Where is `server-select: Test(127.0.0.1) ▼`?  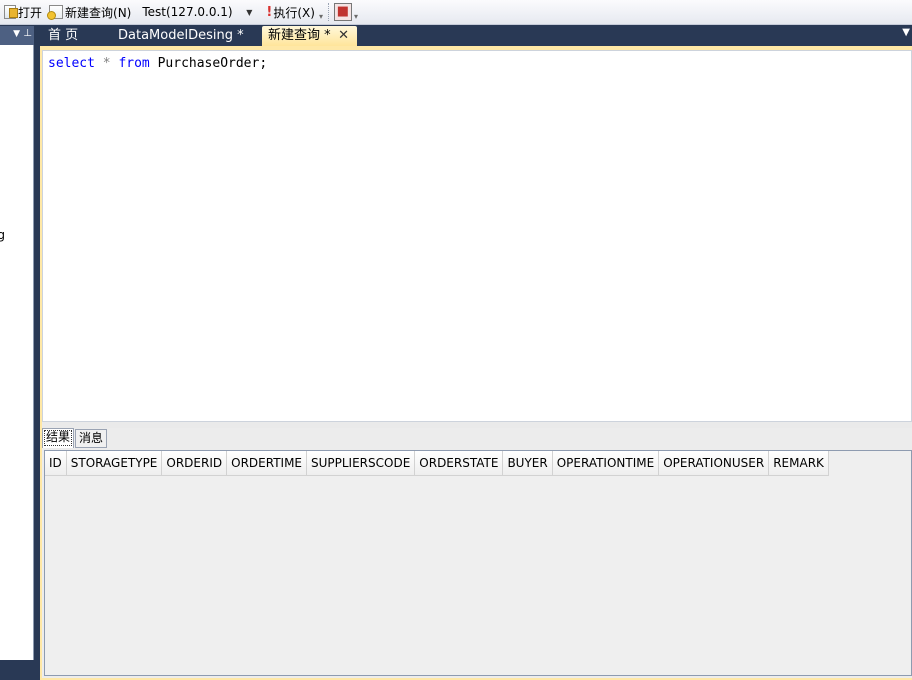 server-select: Test(127.0.0.1) ▼ is located at coordinates (197, 12).